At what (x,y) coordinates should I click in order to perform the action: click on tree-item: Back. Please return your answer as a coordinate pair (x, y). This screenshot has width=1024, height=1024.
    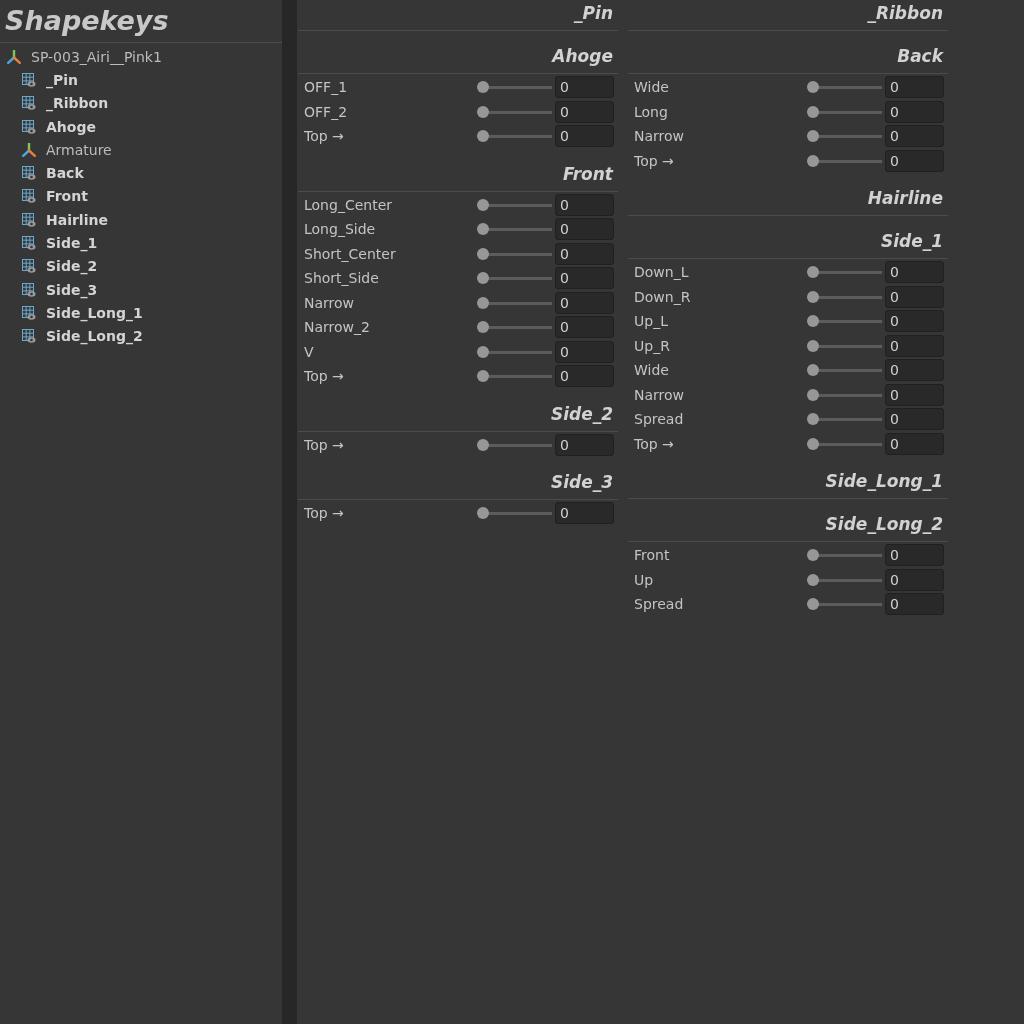
    Looking at the image, I should click on (53, 173).